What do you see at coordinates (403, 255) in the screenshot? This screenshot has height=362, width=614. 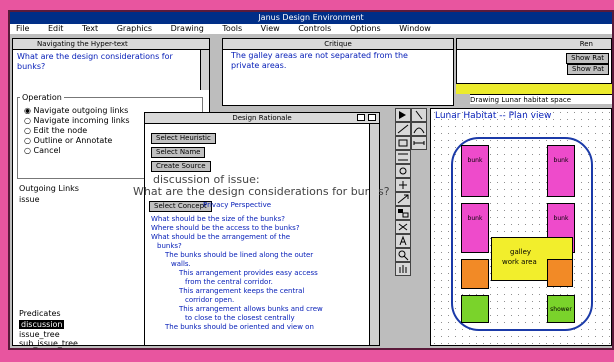 I see `zoom-tool-icon` at bounding box center [403, 255].